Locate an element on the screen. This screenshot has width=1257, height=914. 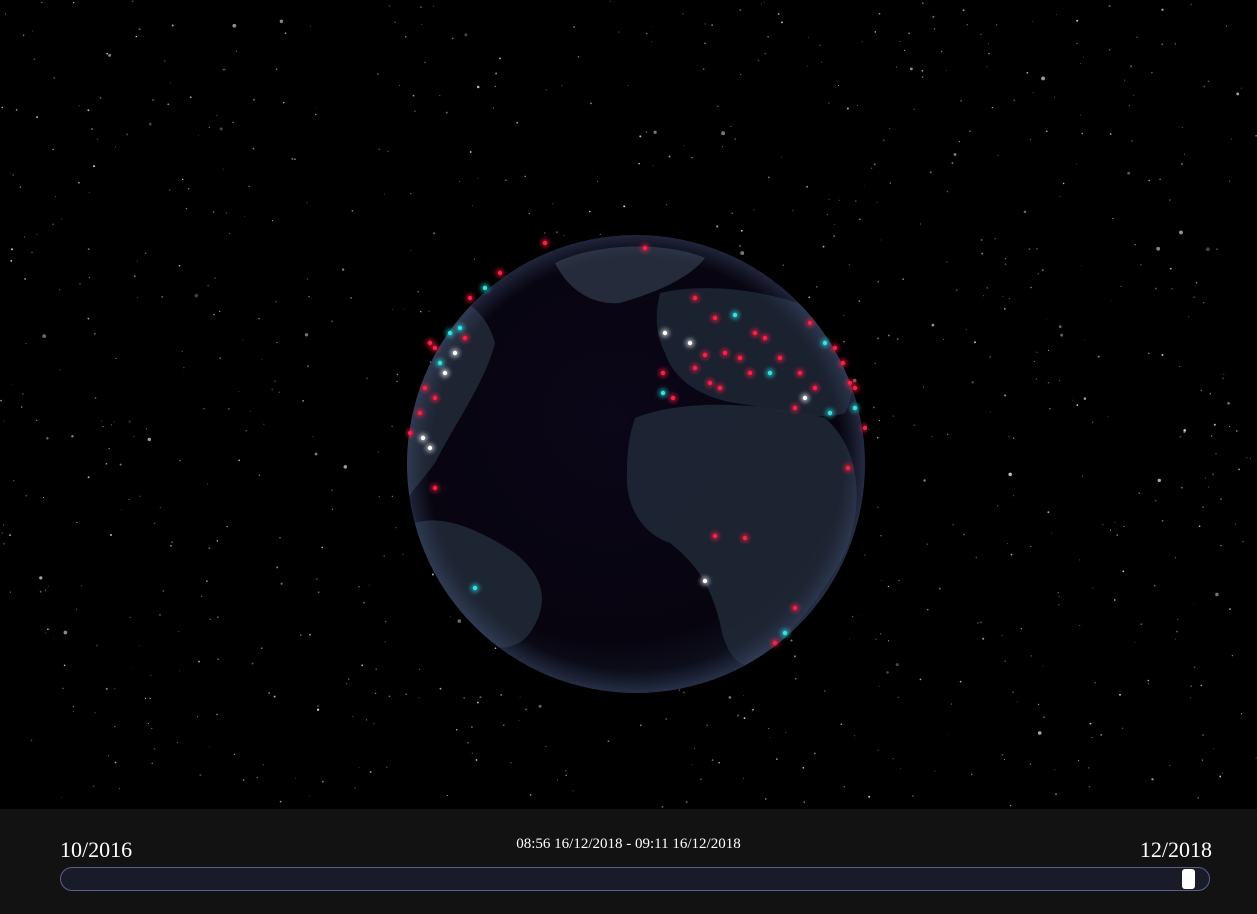
timeline-slider-handle is located at coordinates (1188, 879).